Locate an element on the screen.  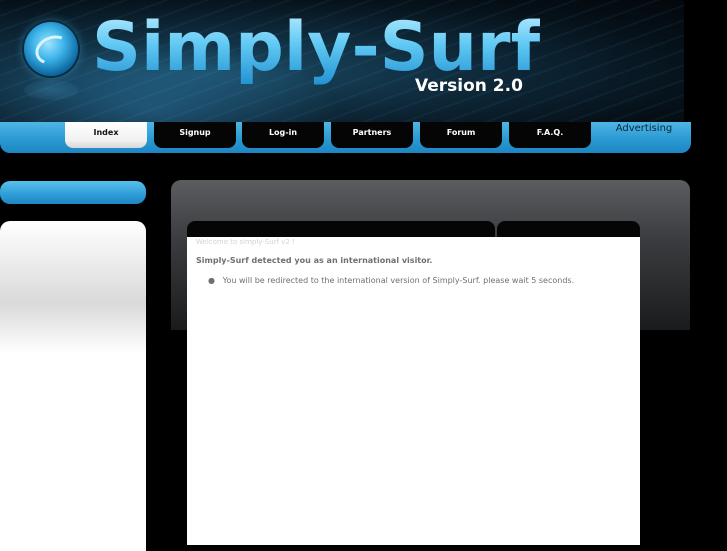
surf-orb-icon is located at coordinates (51, 49).